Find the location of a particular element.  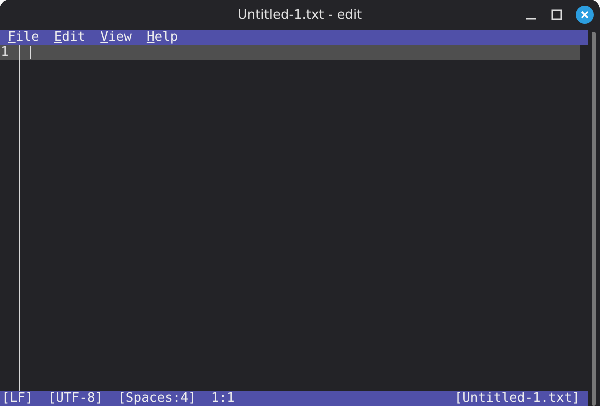

status-item: [Spaces:4] is located at coordinates (157, 398).